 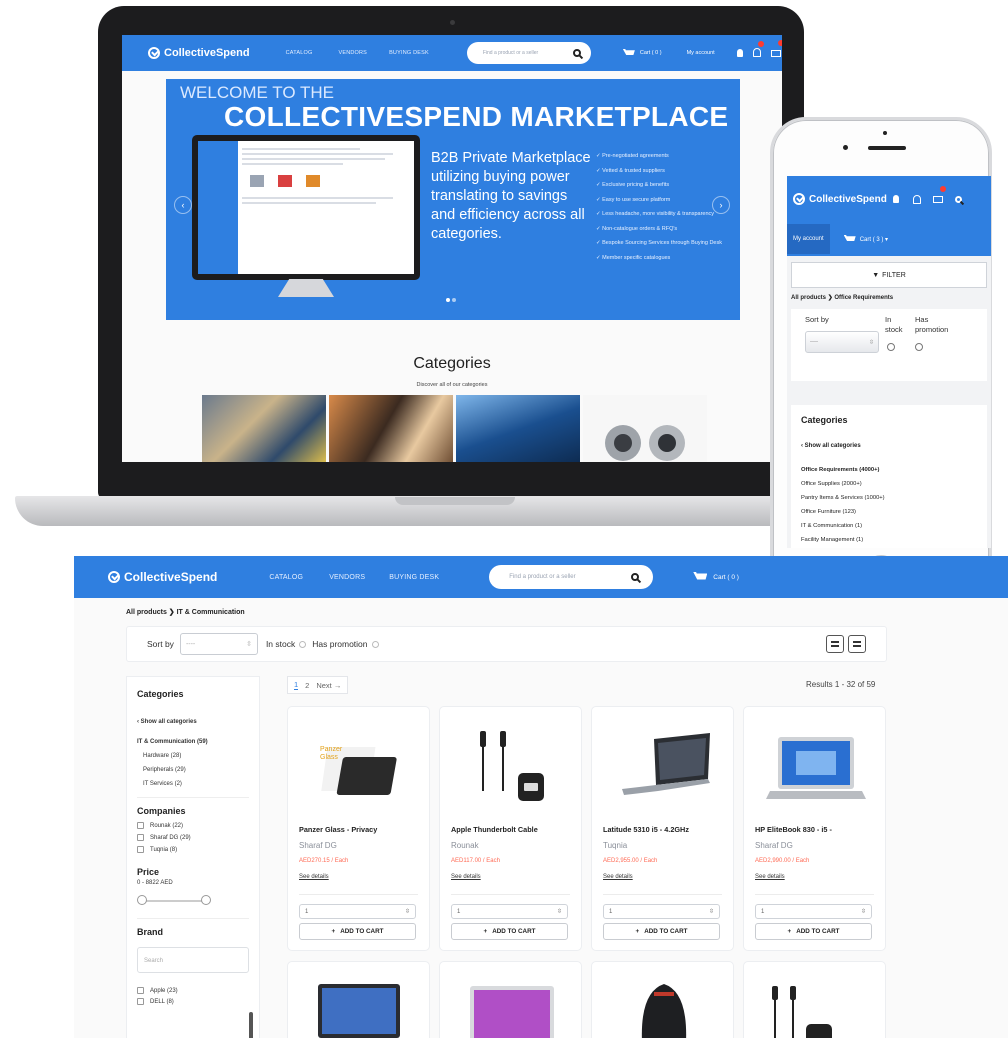 What do you see at coordinates (721, 205) in the screenshot?
I see `carousel-next-button: ›` at bounding box center [721, 205].